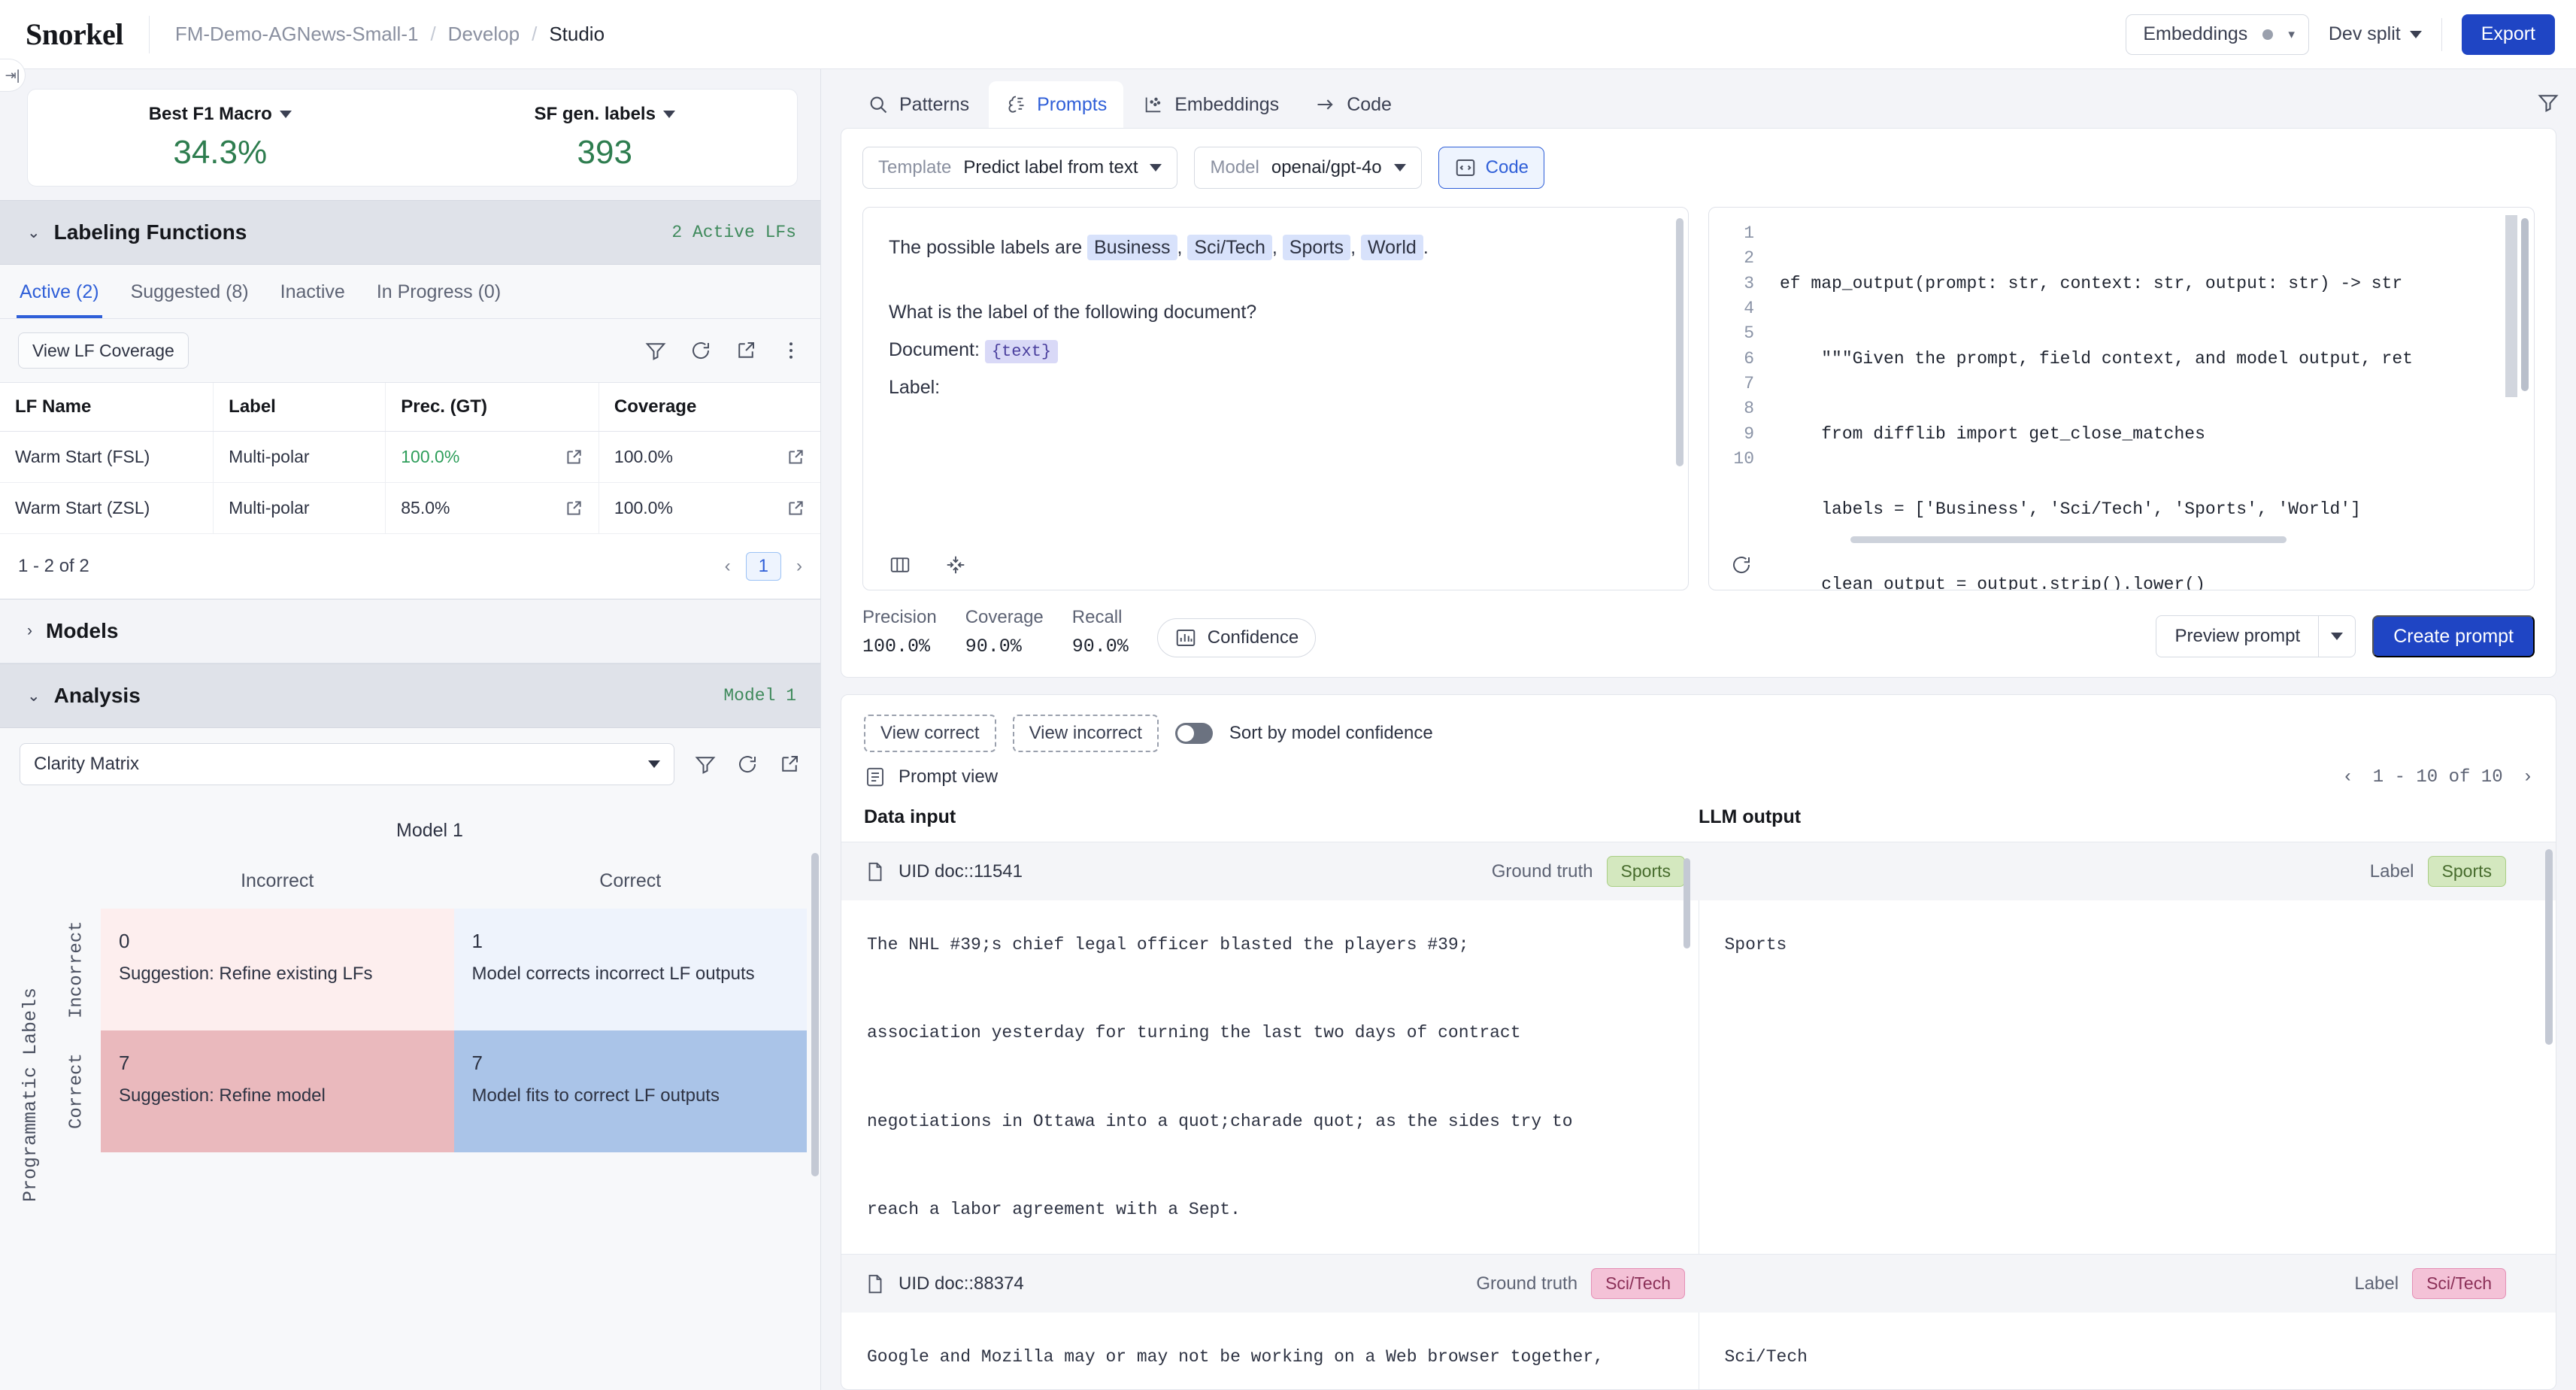  Describe the element at coordinates (1353, 104) in the screenshot. I see `tab-code: Code` at that location.